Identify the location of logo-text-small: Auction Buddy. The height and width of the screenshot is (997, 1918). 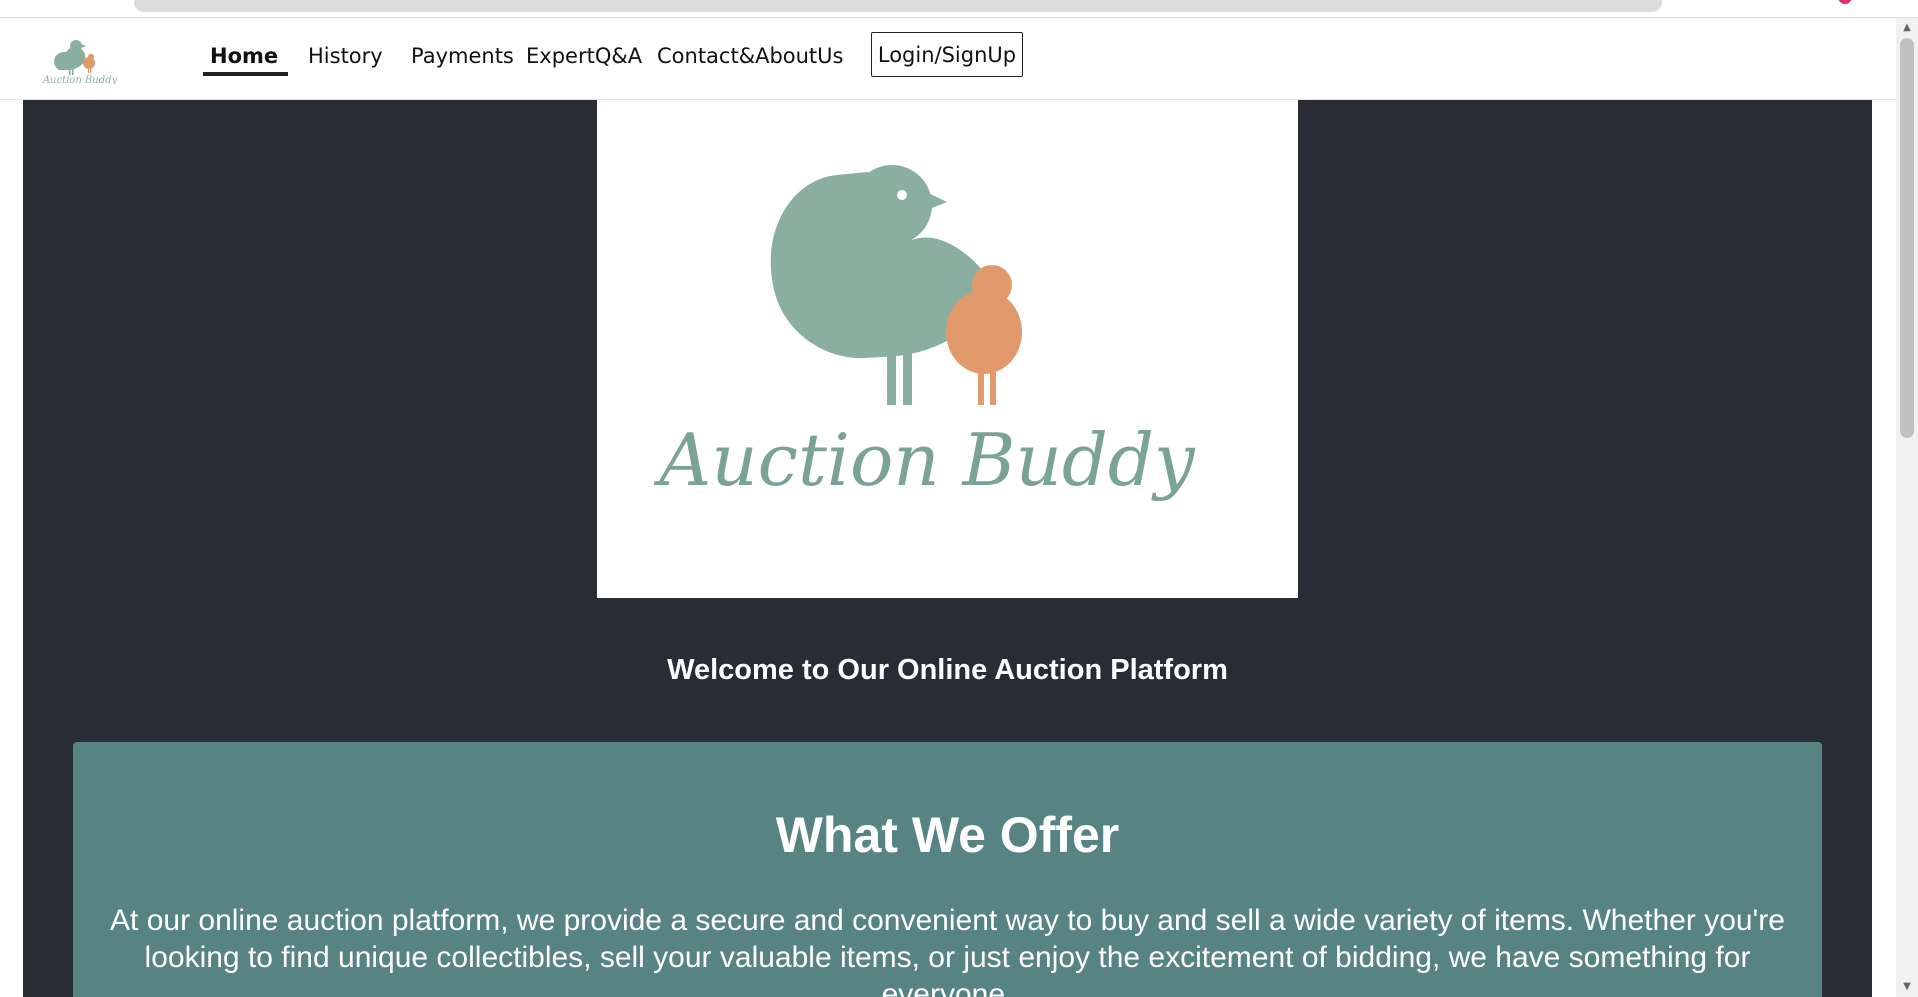
(80, 79).